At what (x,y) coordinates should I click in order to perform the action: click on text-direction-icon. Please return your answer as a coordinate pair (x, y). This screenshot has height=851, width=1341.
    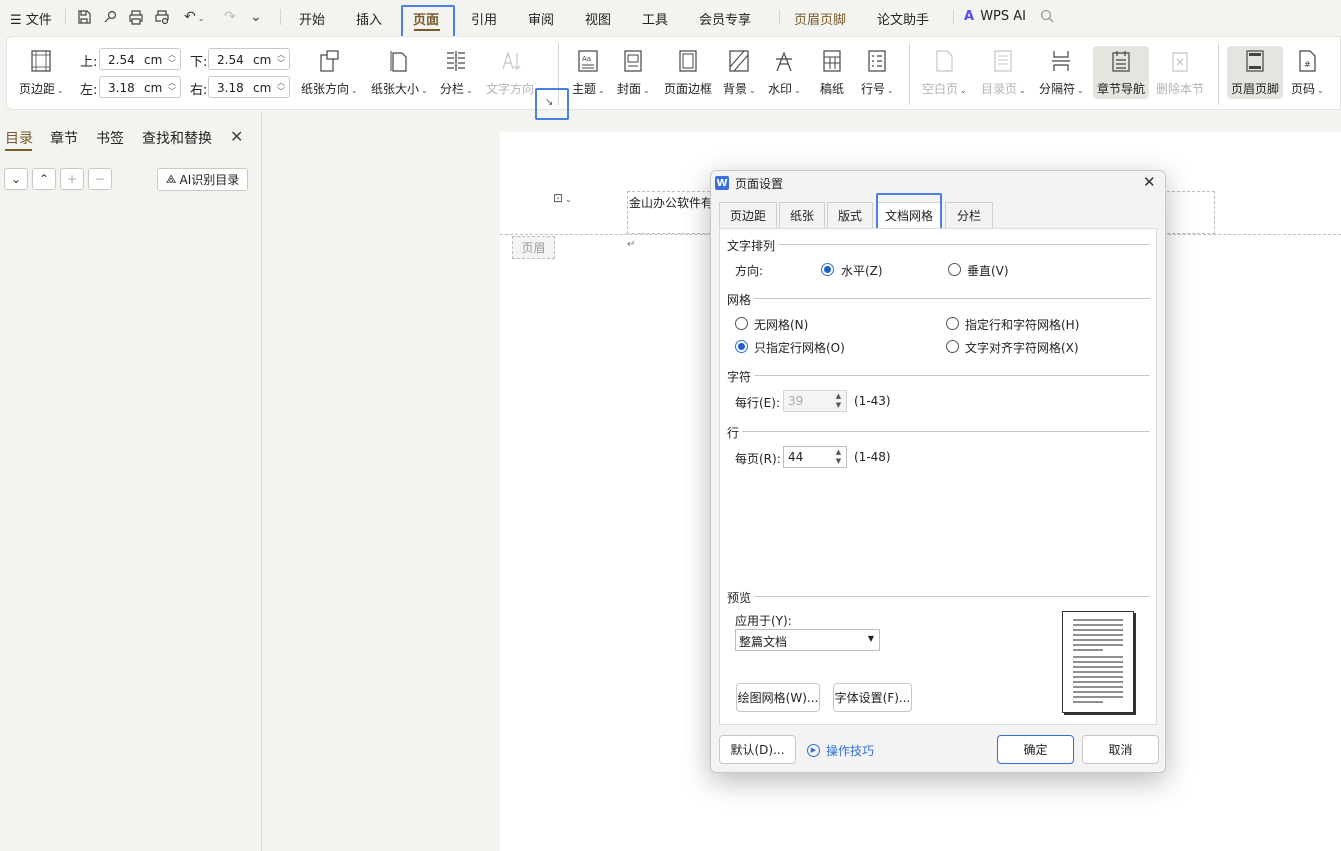
    Looking at the image, I should click on (510, 61).